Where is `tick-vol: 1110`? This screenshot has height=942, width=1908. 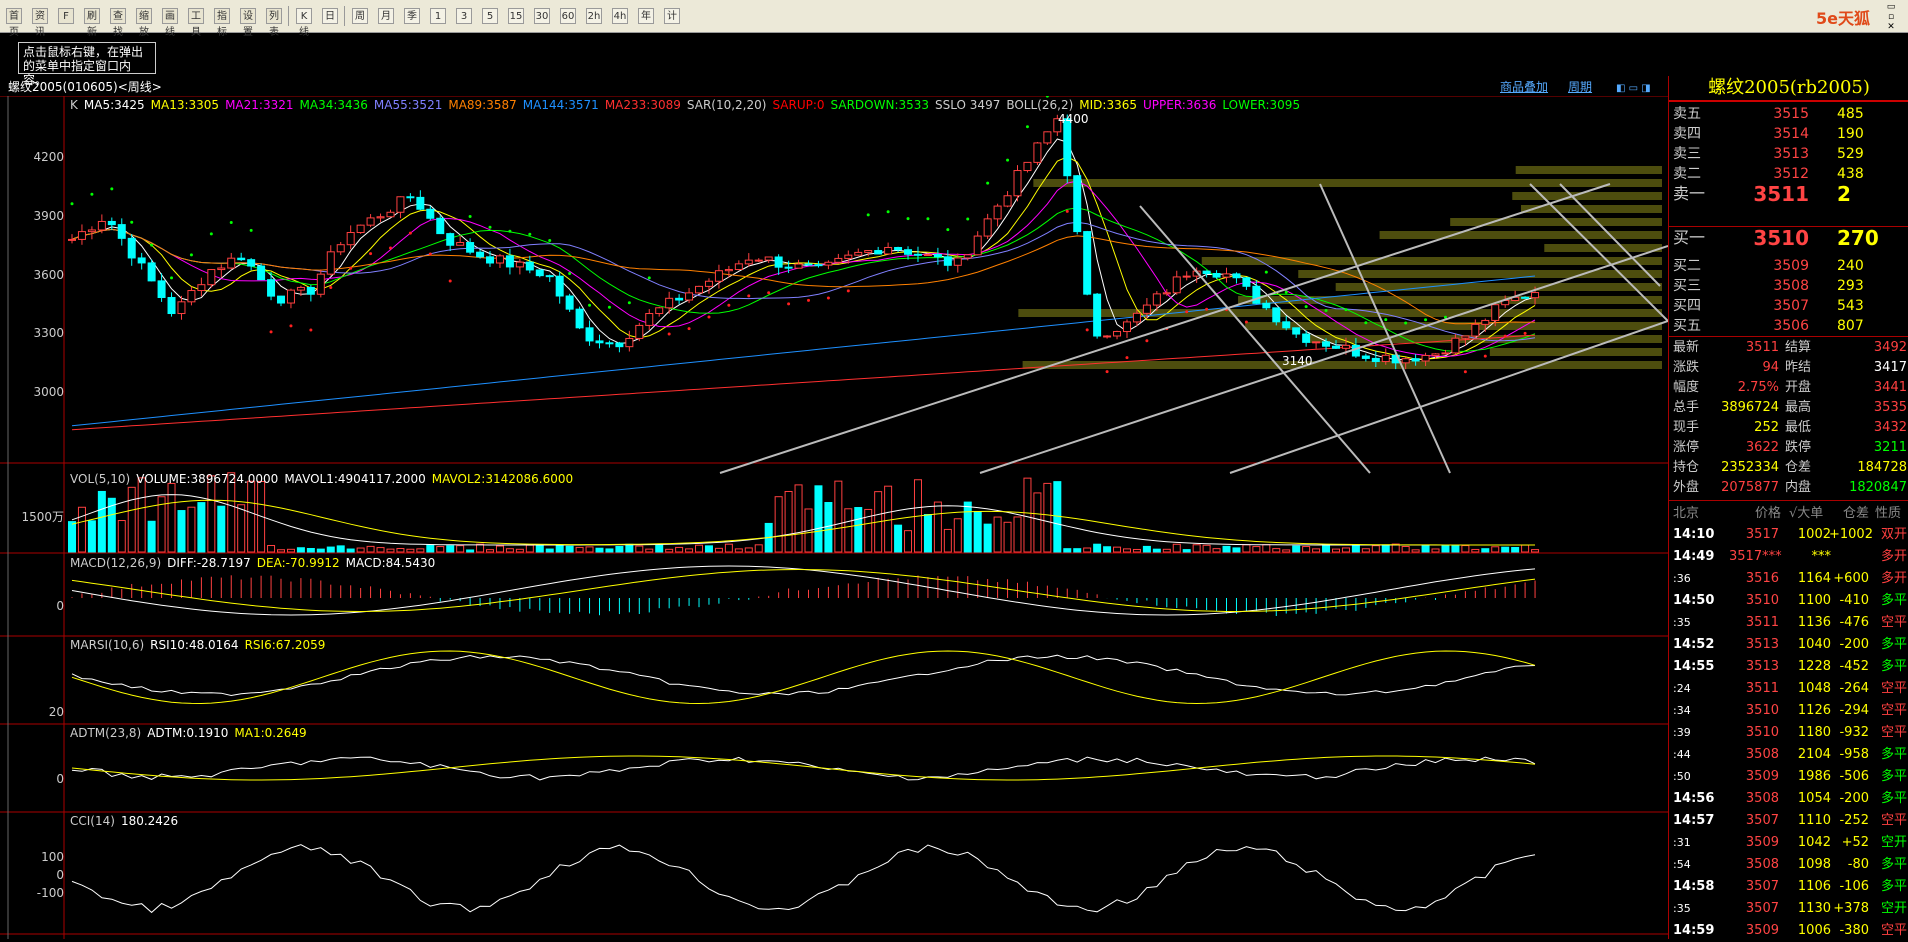 tick-vol: 1110 is located at coordinates (1814, 820).